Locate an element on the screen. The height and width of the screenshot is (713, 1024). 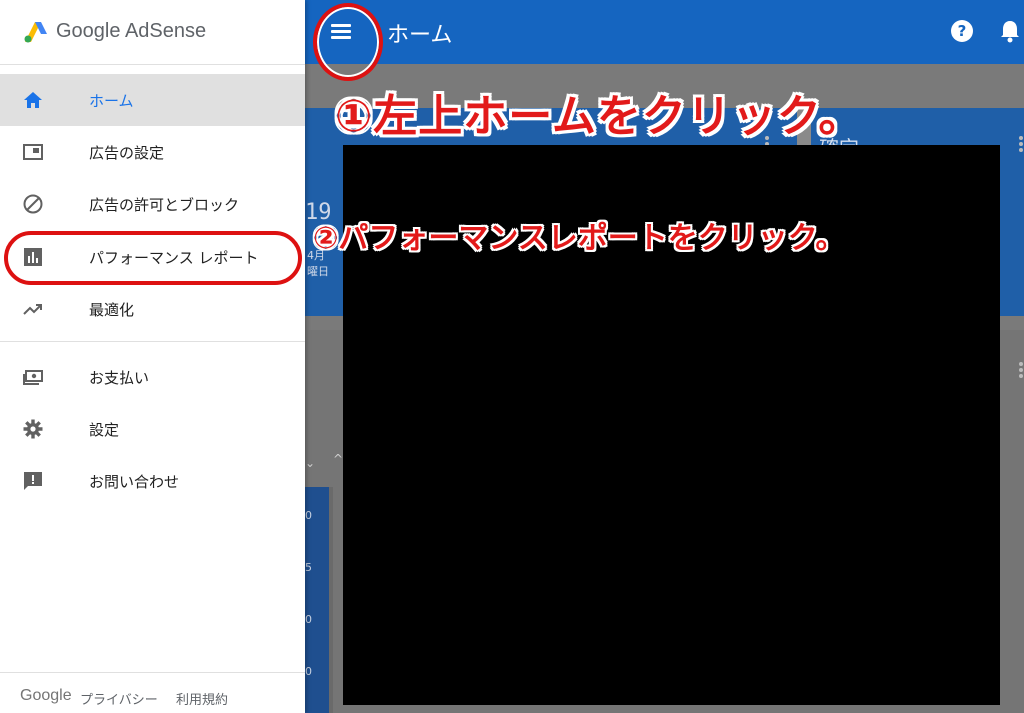
nav-item-settings: 設定 is located at coordinates (152, 429).